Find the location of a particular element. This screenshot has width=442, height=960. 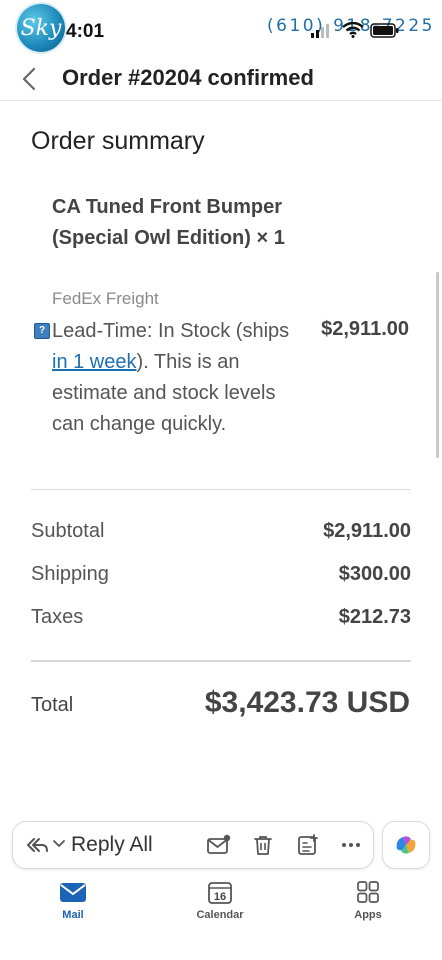

subtotal-label: Subtotal is located at coordinates (68, 531).